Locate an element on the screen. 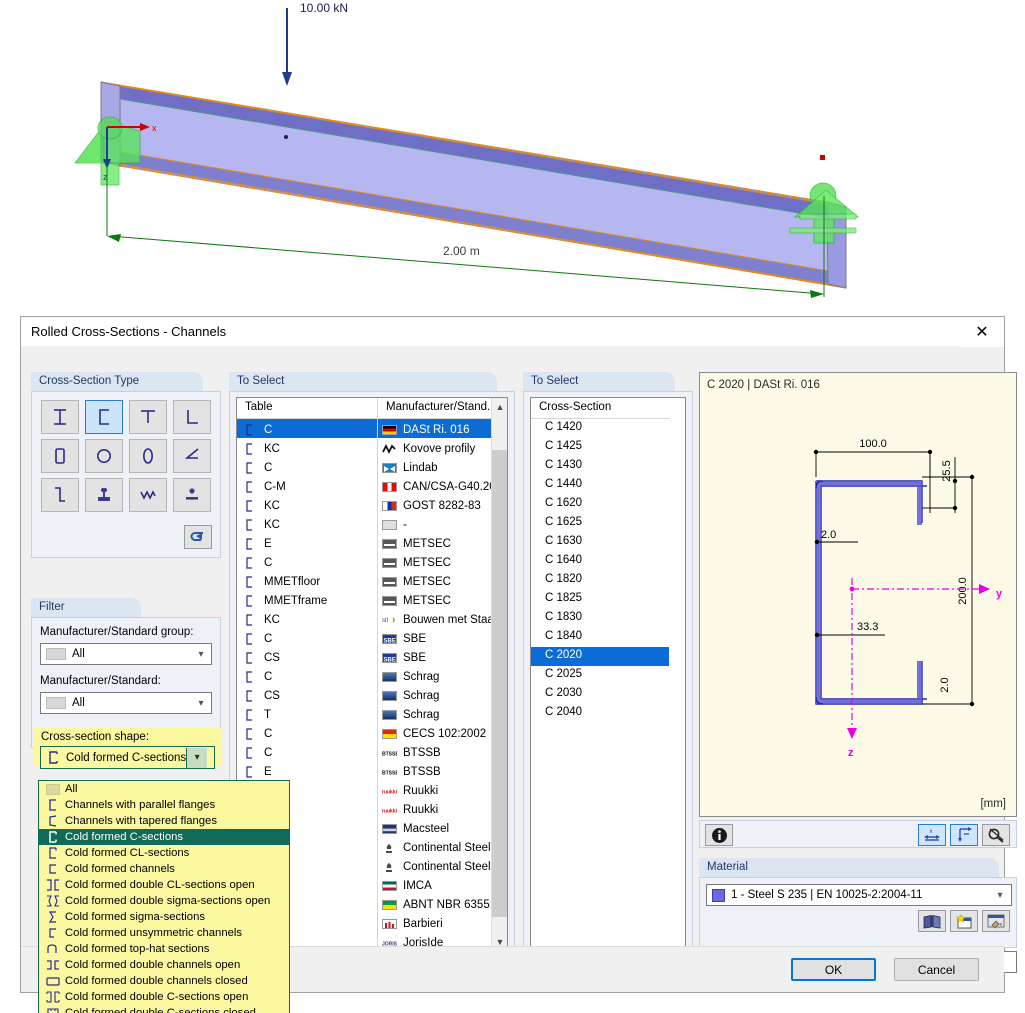  shape-option-item: Cold formed double C-sections open is located at coordinates (164, 997).